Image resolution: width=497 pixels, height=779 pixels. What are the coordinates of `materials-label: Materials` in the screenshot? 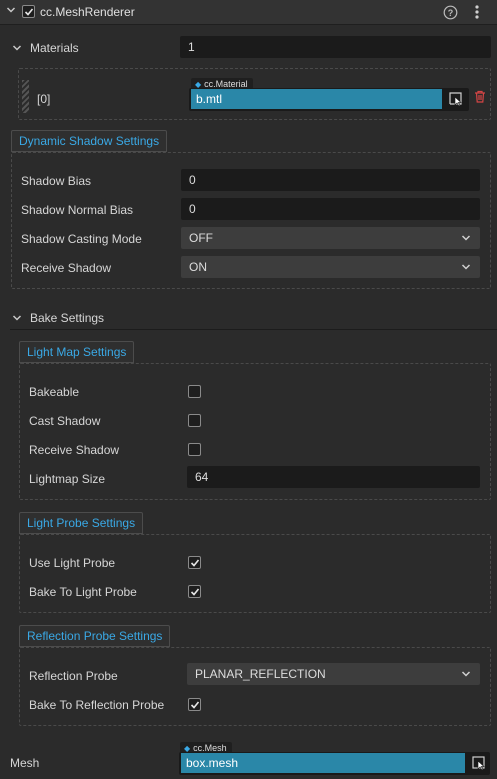 It's located at (54, 48).